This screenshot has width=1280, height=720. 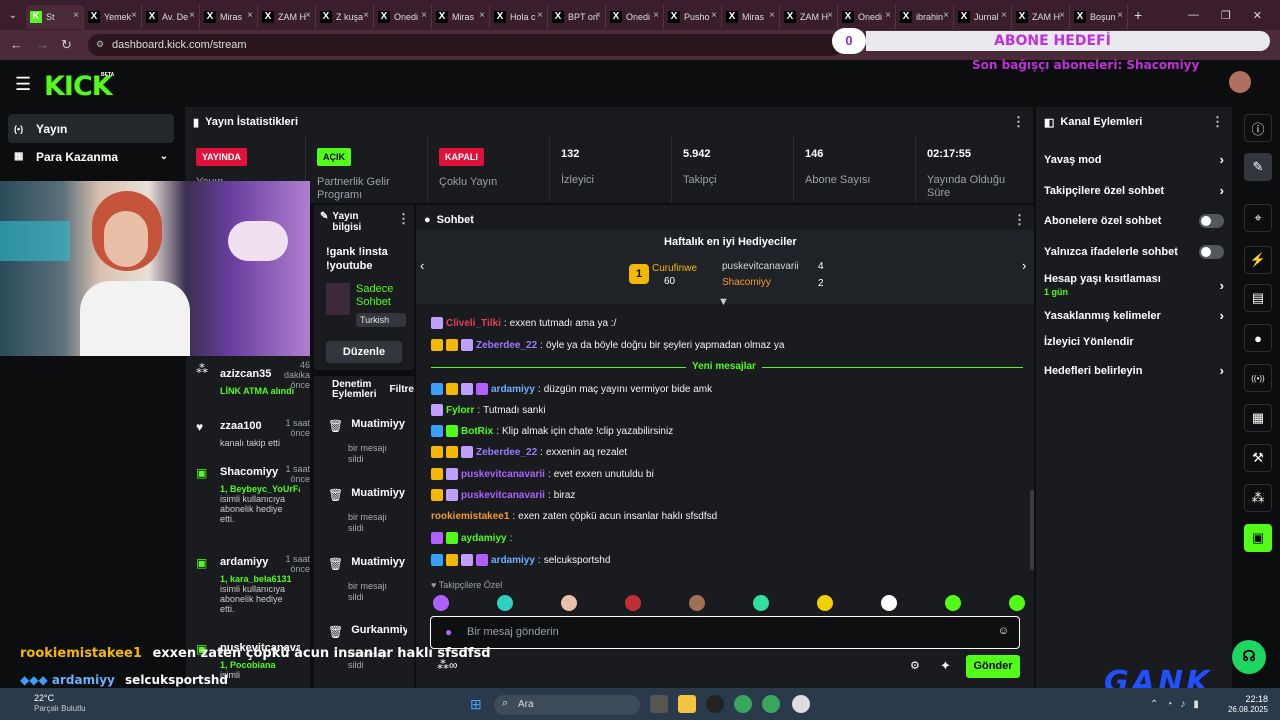 What do you see at coordinates (448, 632) in the screenshot?
I see `microphone-icon: ●` at bounding box center [448, 632].